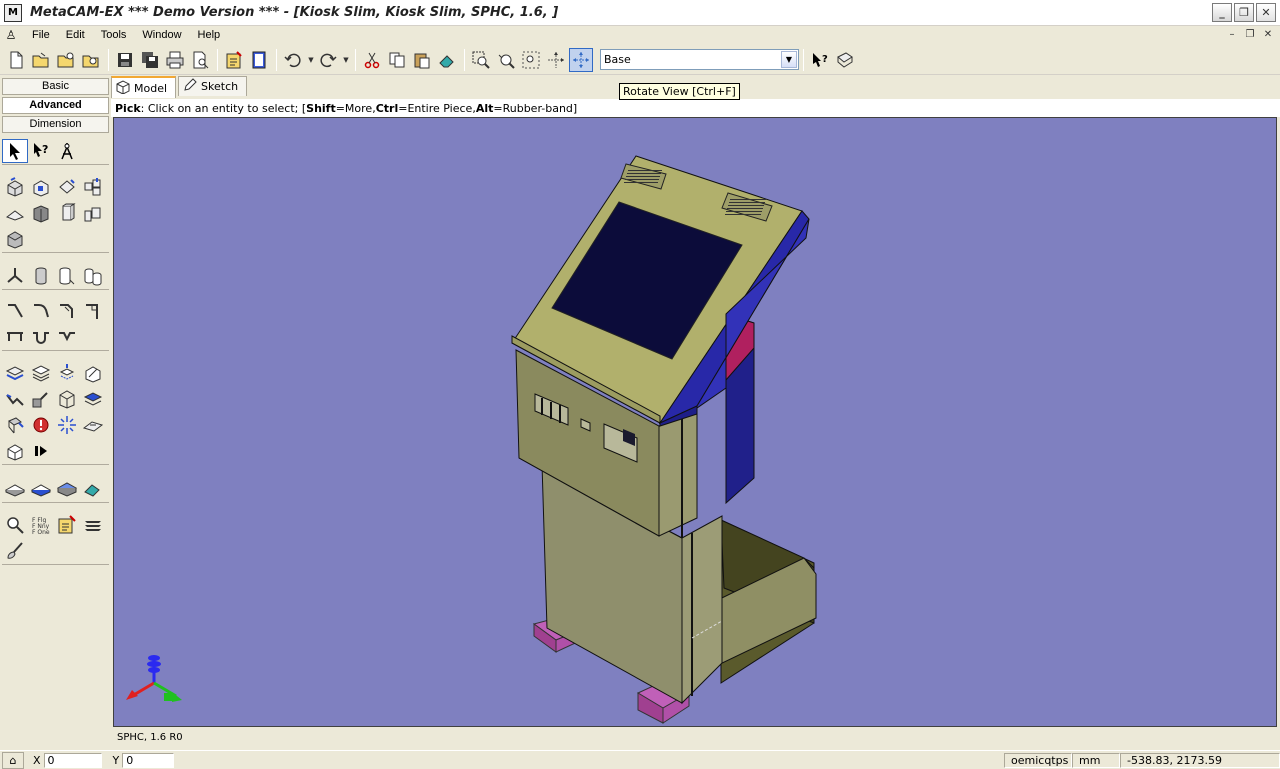 The height and width of the screenshot is (769, 1280). I want to click on zoom-previous-icon, so click(506, 60).